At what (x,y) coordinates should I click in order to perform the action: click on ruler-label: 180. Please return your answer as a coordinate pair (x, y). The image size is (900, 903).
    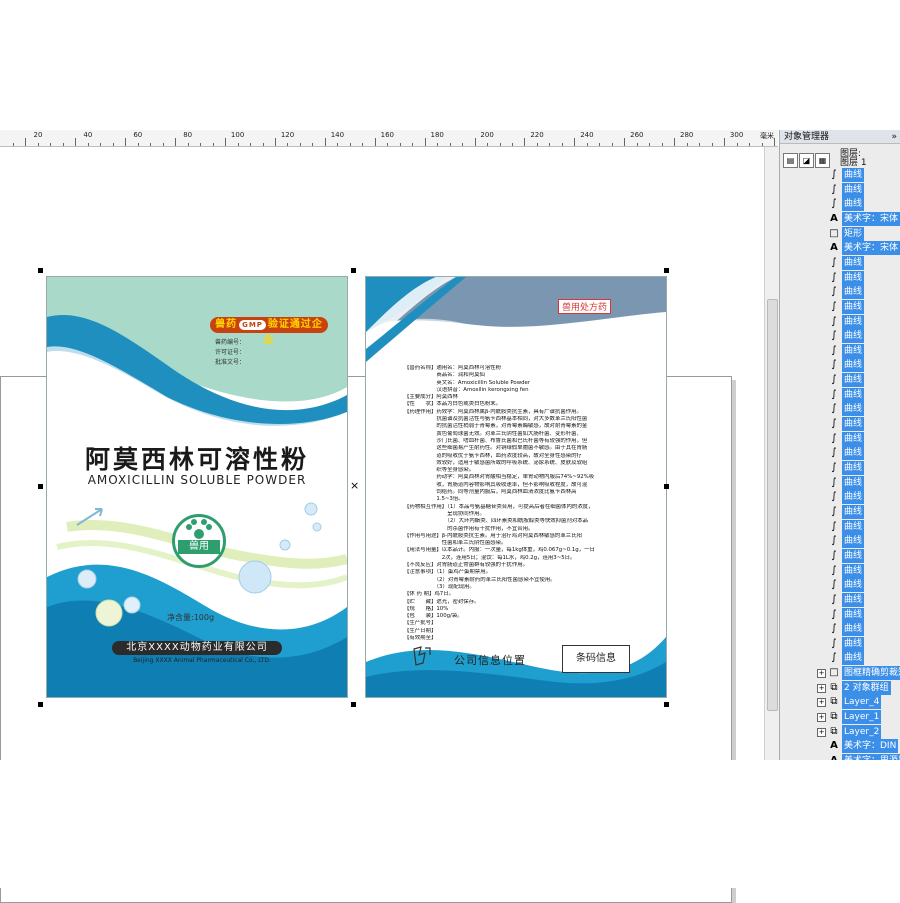
    Looking at the image, I should click on (437, 135).